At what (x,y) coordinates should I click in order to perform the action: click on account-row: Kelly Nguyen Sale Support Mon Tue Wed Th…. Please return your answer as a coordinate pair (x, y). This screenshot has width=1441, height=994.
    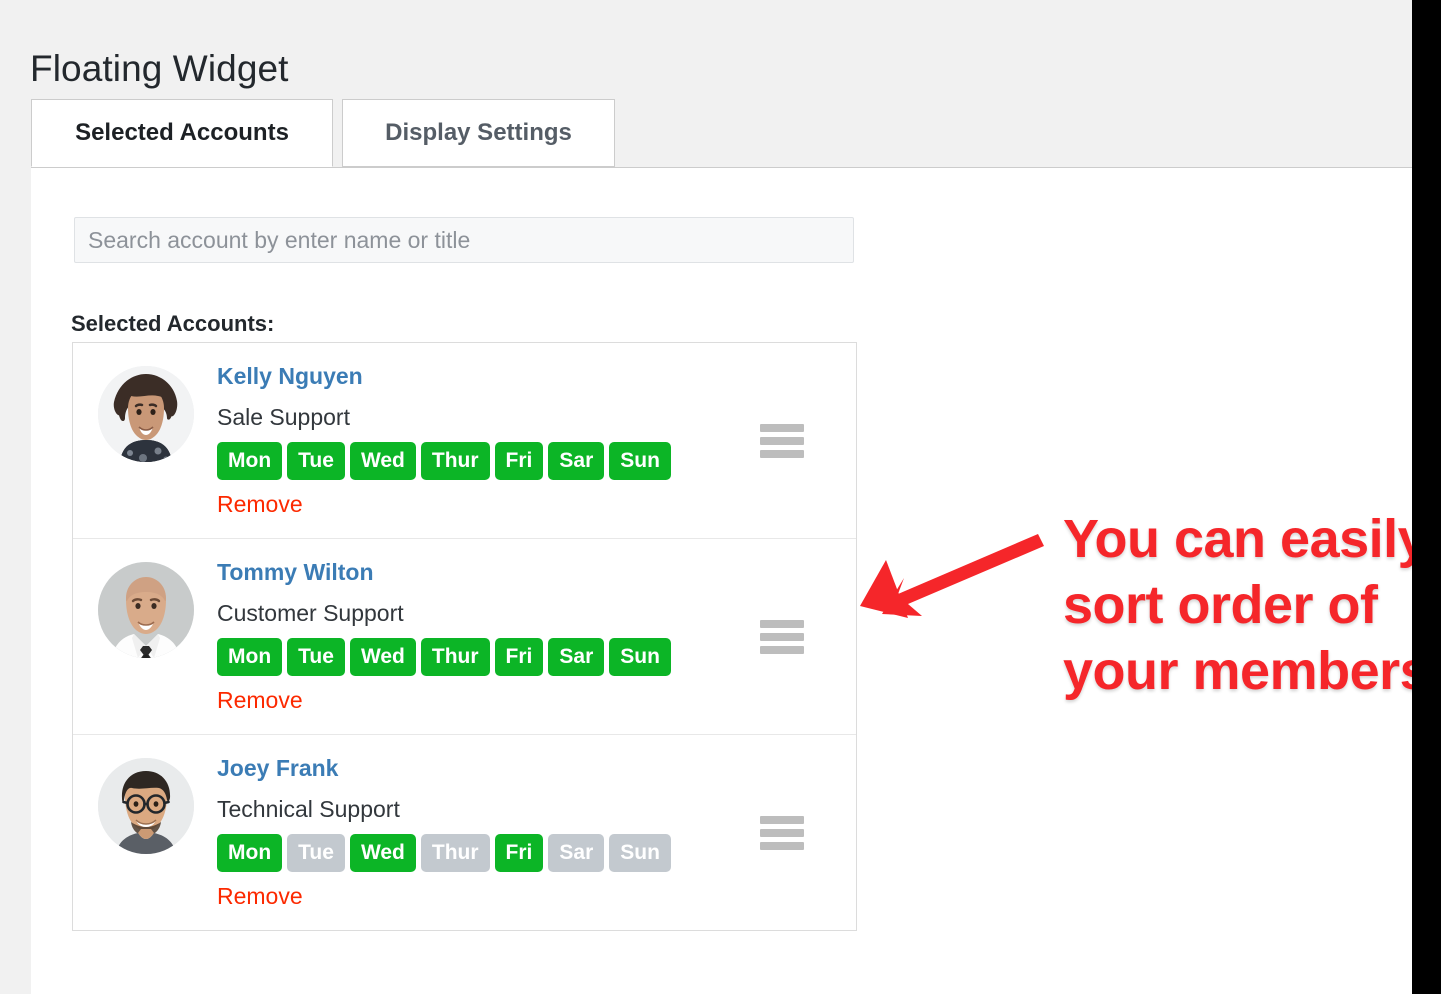
    Looking at the image, I should click on (464, 441).